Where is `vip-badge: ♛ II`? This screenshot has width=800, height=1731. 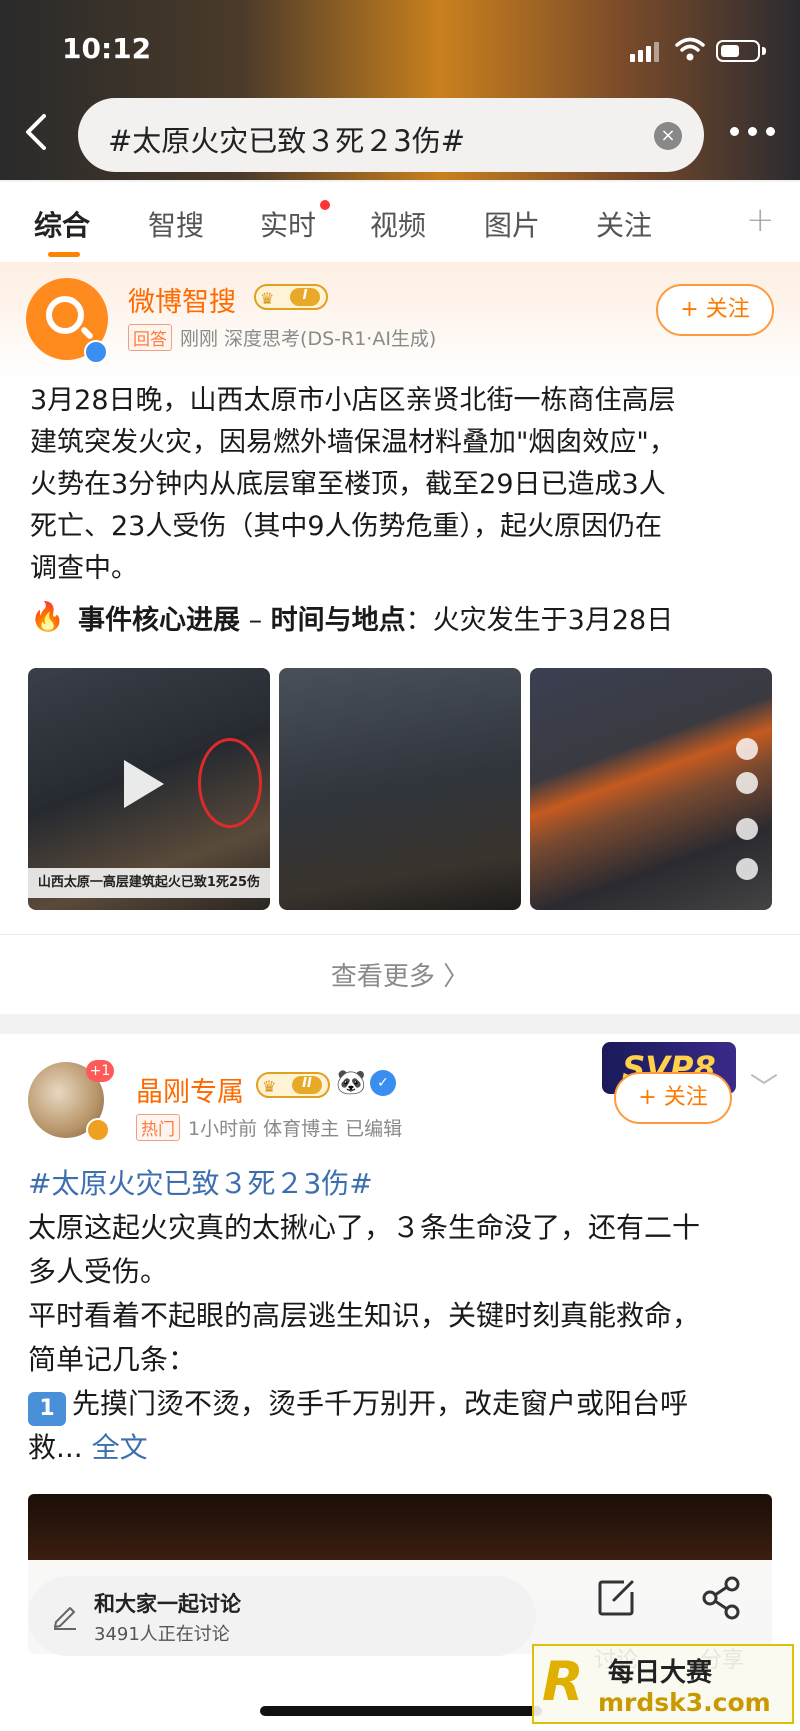 vip-badge: ♛ II is located at coordinates (293, 1085).